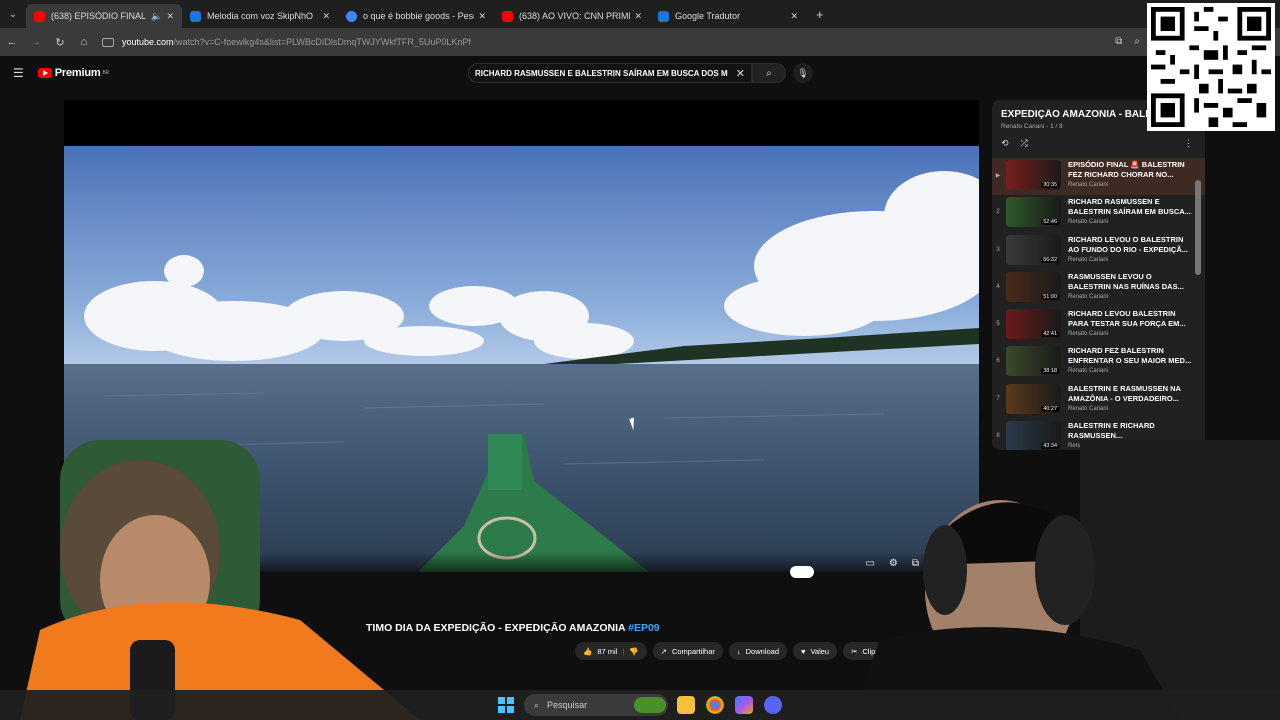 The height and width of the screenshot is (720, 1280). I want to click on like-count: 87 mil, so click(607, 651).